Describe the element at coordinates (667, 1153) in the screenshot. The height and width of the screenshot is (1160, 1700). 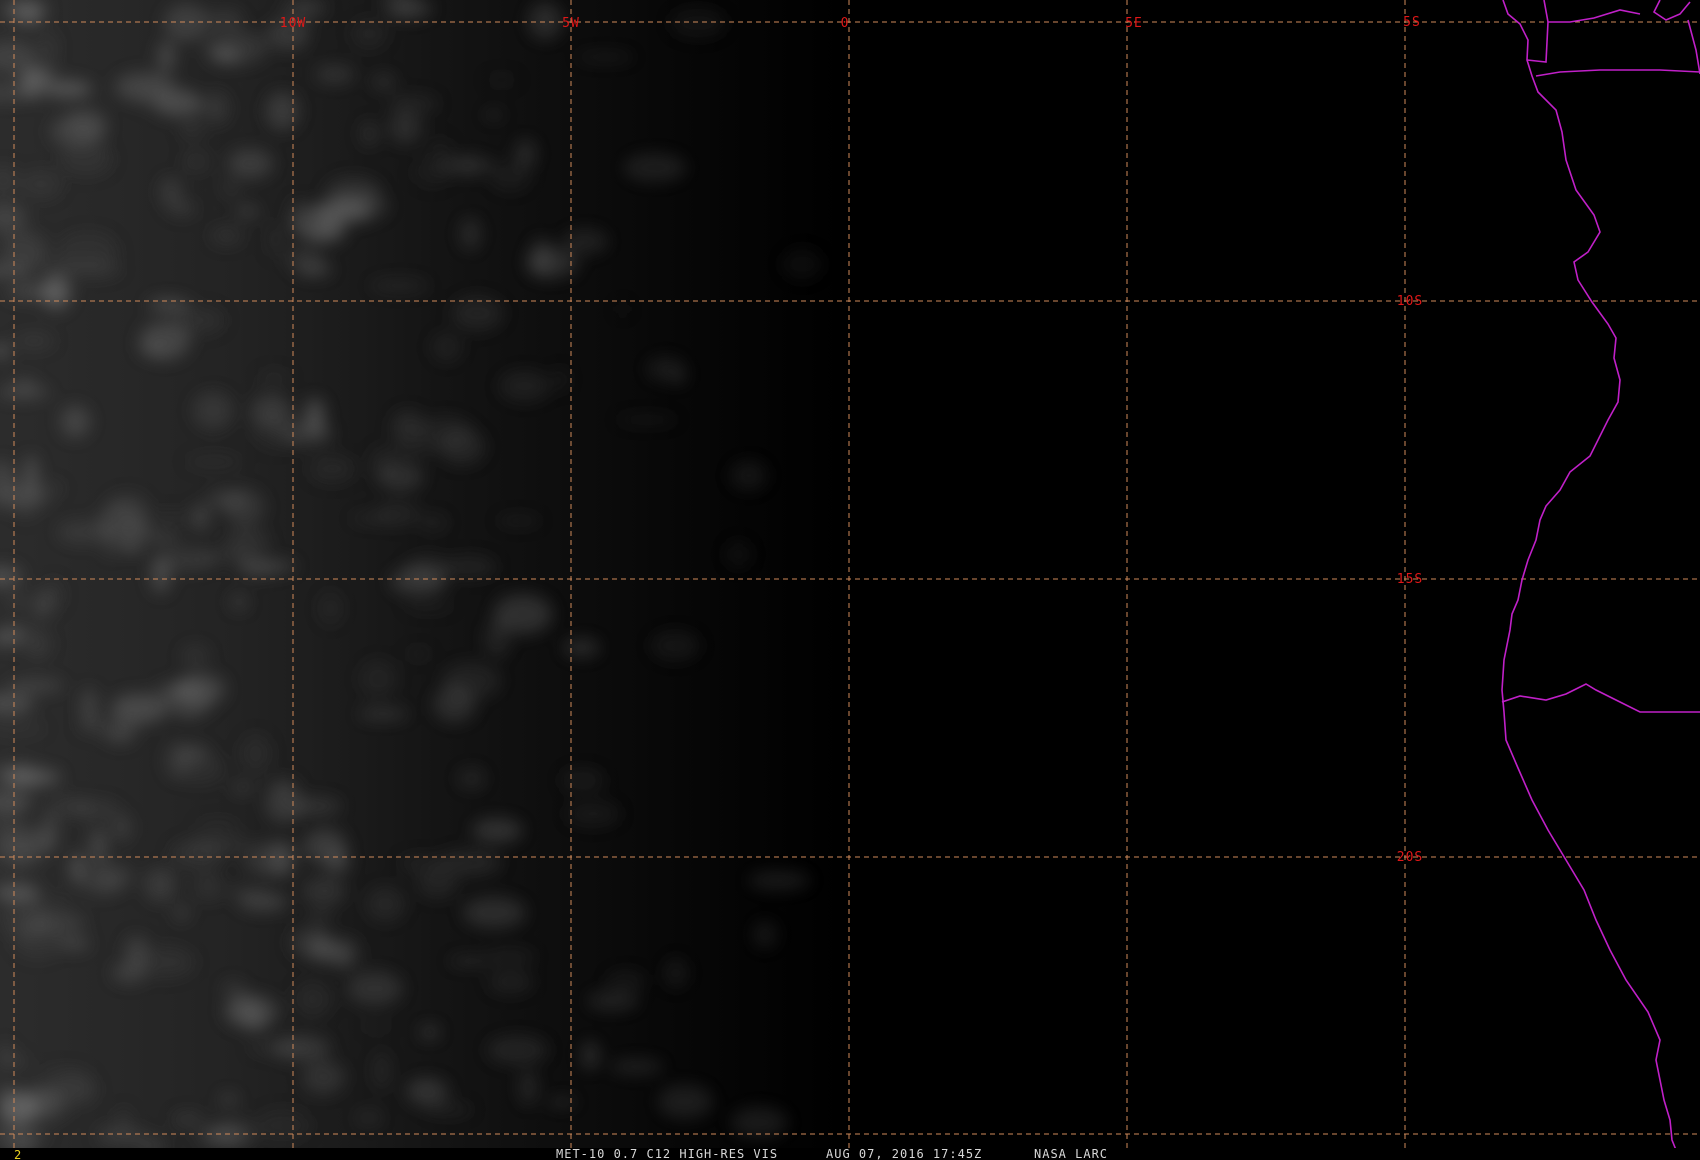
I see `product-label: MET-10 0.7 C12 HIGH-RES VIS` at that location.